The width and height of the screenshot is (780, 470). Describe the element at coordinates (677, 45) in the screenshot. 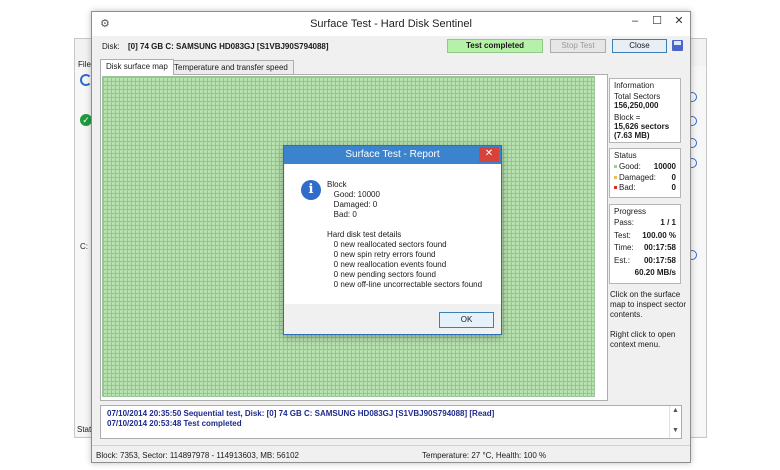

I see `save-icon` at that location.